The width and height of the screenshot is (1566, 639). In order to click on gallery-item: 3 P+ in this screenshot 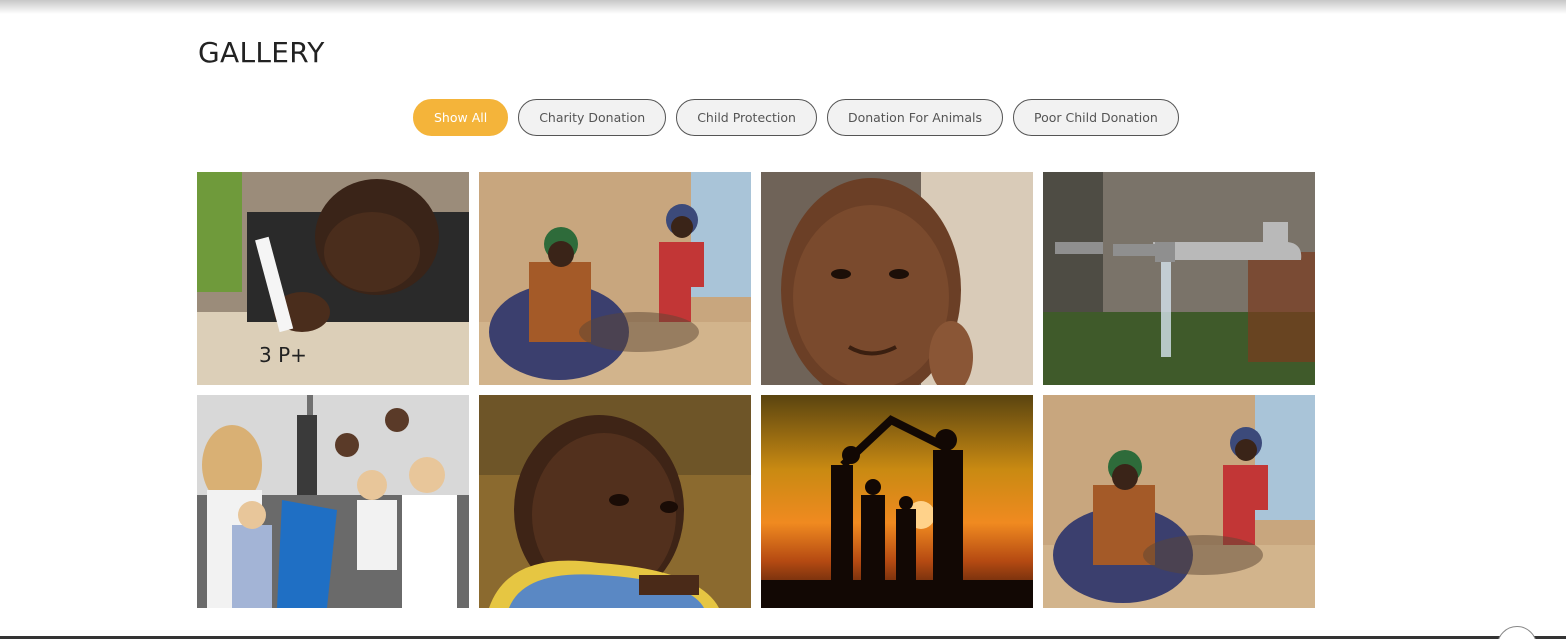, I will do `click(333, 278)`.